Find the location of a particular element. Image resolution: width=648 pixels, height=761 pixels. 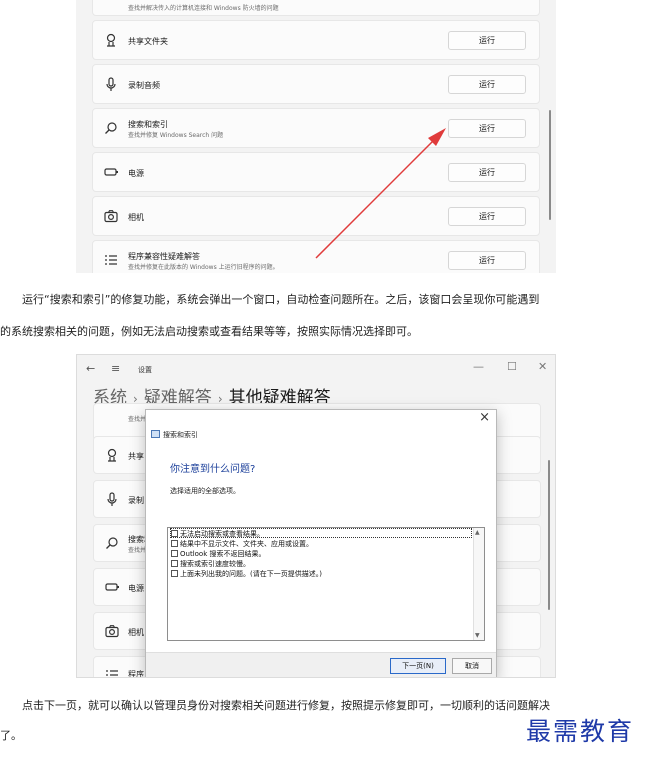

paragraph-1-line-2: 的系统搜索相关的问题，例如无法启动搜索或查看结果等等，按照实际情况选择即可。 is located at coordinates (209, 331).